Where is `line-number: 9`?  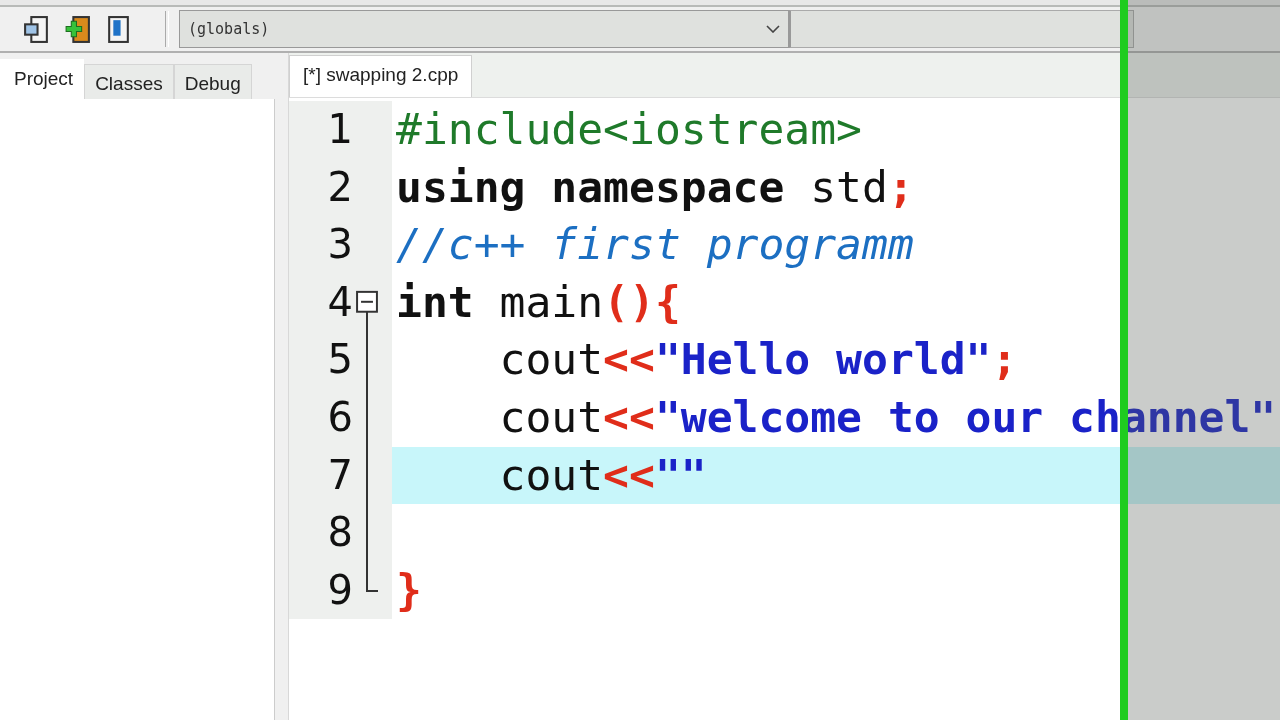
line-number: 9 is located at coordinates (339, 590).